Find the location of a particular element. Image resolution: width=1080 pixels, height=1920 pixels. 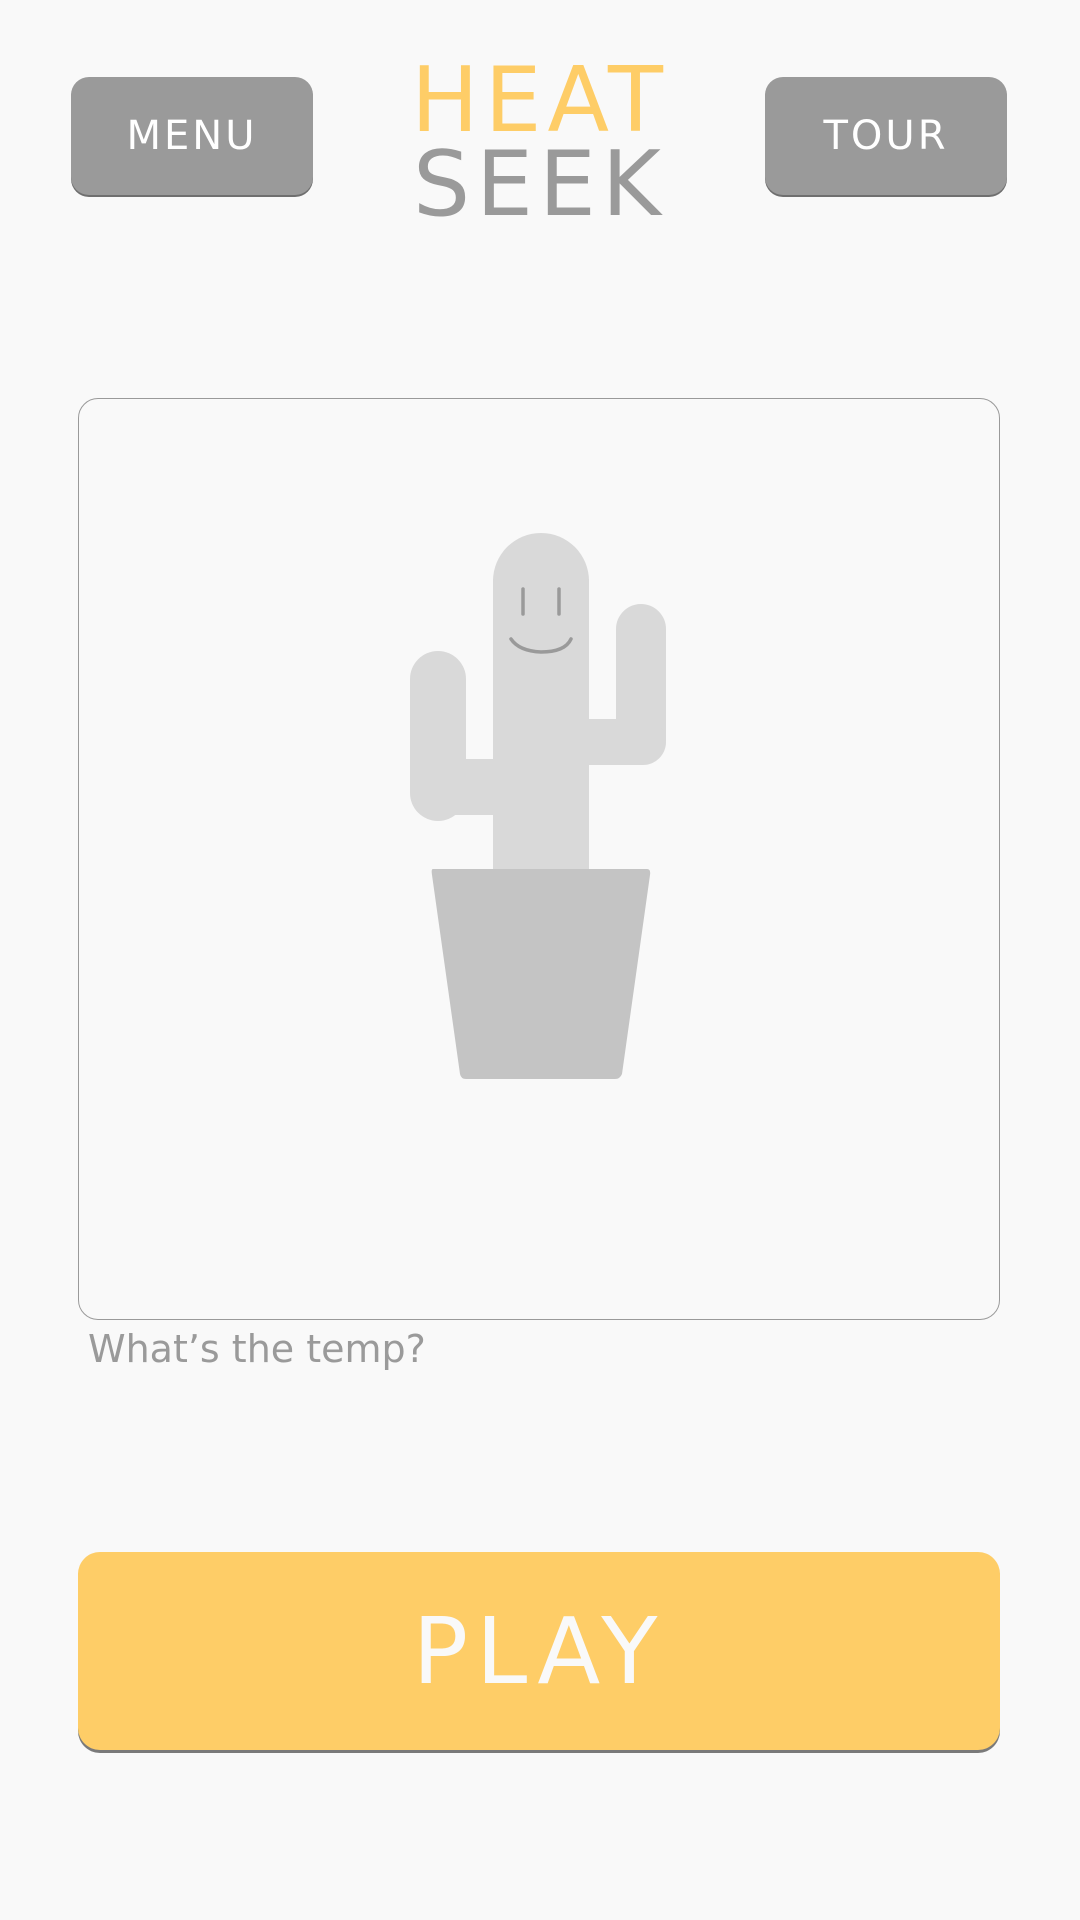

cactus-icon is located at coordinates (538, 806).